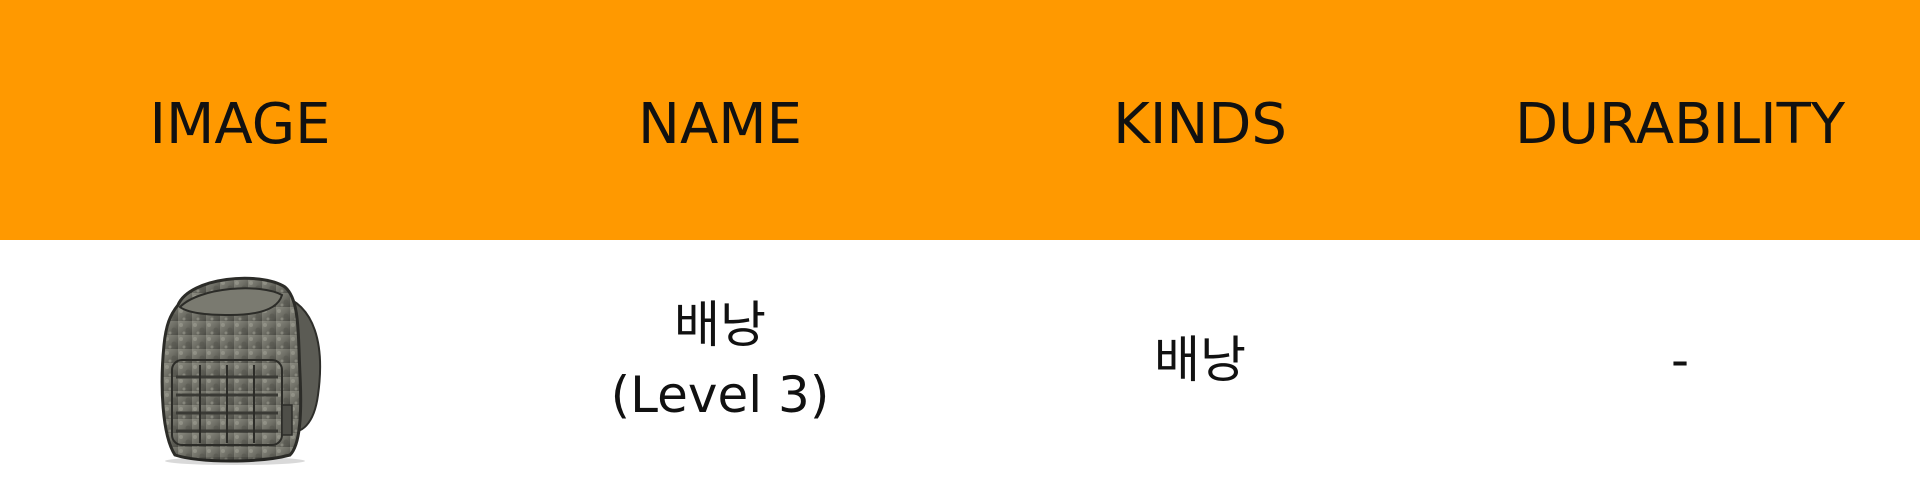 The height and width of the screenshot is (480, 1920). Describe the element at coordinates (720, 325) in the screenshot. I see `item-name: 배낭` at that location.